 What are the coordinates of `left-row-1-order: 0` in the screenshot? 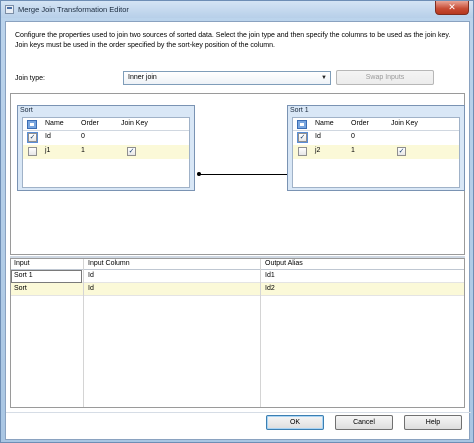 It's located at (83, 136).